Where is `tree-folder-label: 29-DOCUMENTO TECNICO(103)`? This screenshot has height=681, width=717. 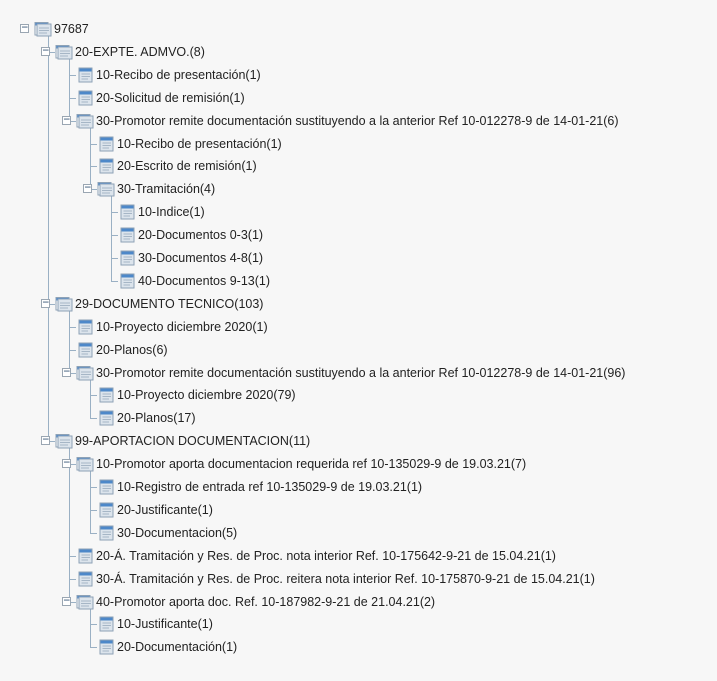
tree-folder-label: 29-DOCUMENTO TECNICO(103) is located at coordinates (169, 304).